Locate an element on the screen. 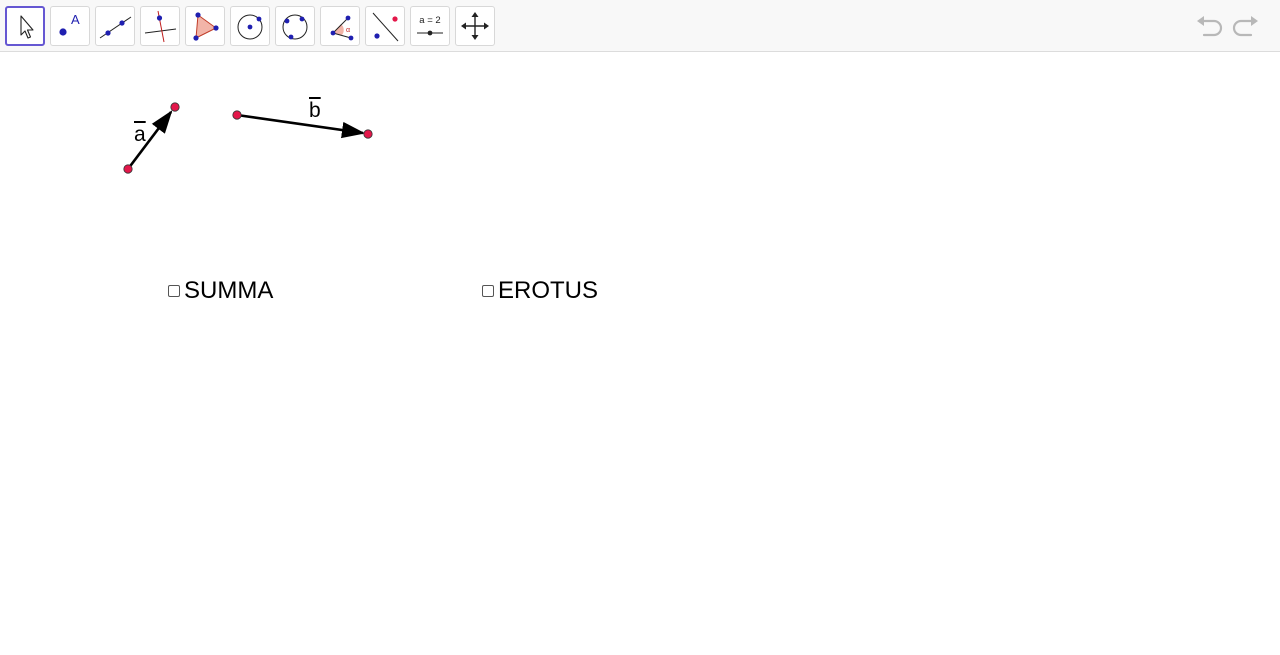  move-graphics-view-icon is located at coordinates (475, 26).